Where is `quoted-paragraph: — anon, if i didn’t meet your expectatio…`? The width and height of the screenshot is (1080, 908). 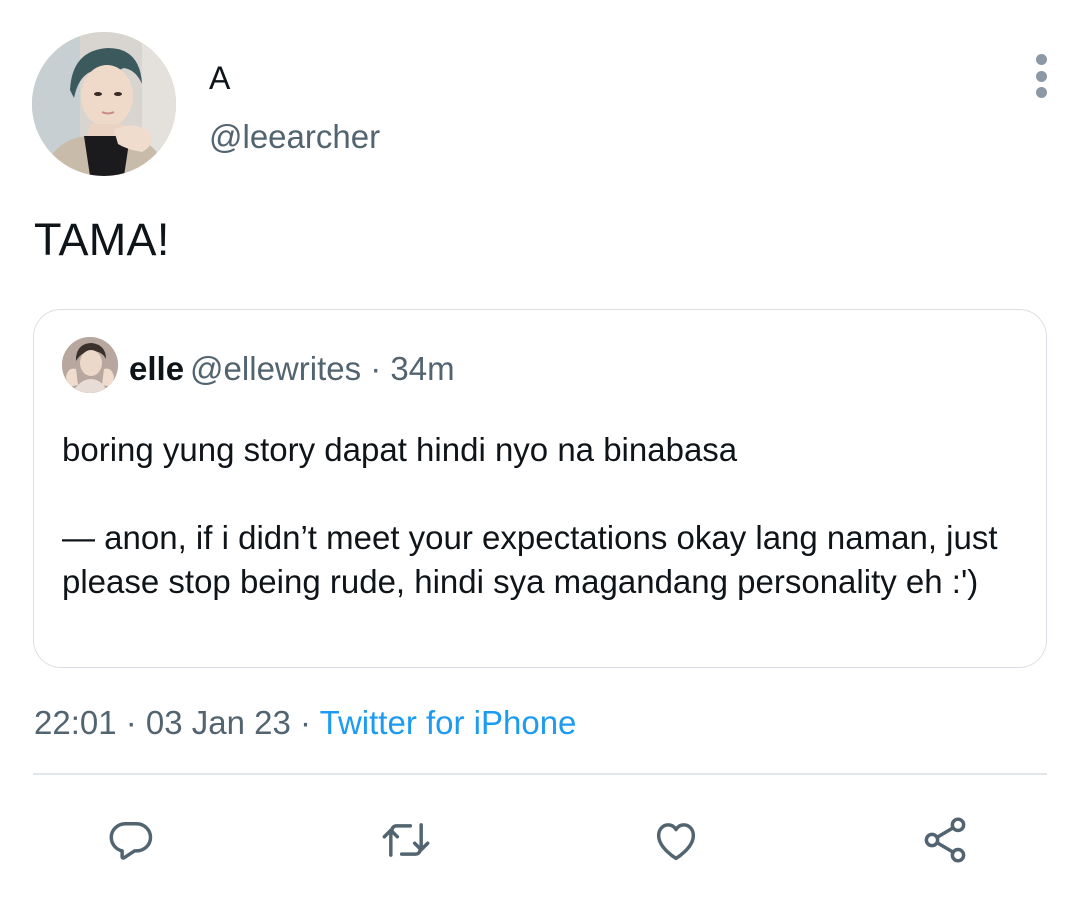
quoted-paragraph: — anon, if i didn’t meet your expectatio… is located at coordinates (530, 559).